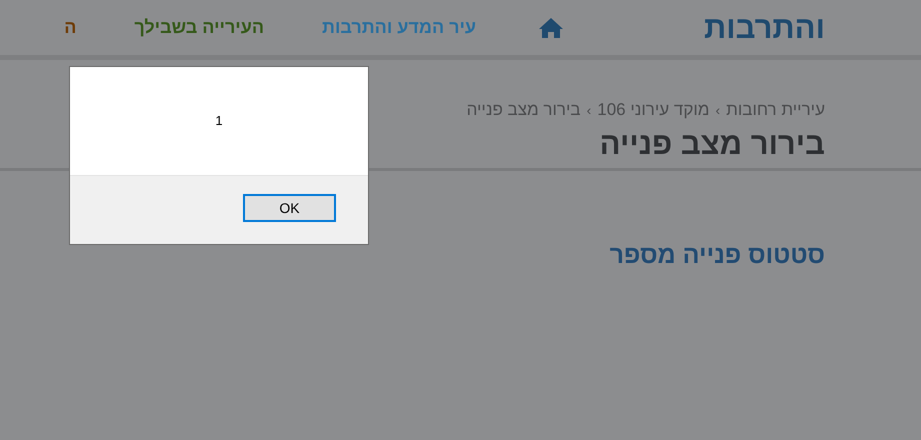 The image size is (921, 440). Describe the element at coordinates (70, 27) in the screenshot. I see `nav-link: ה` at that location.